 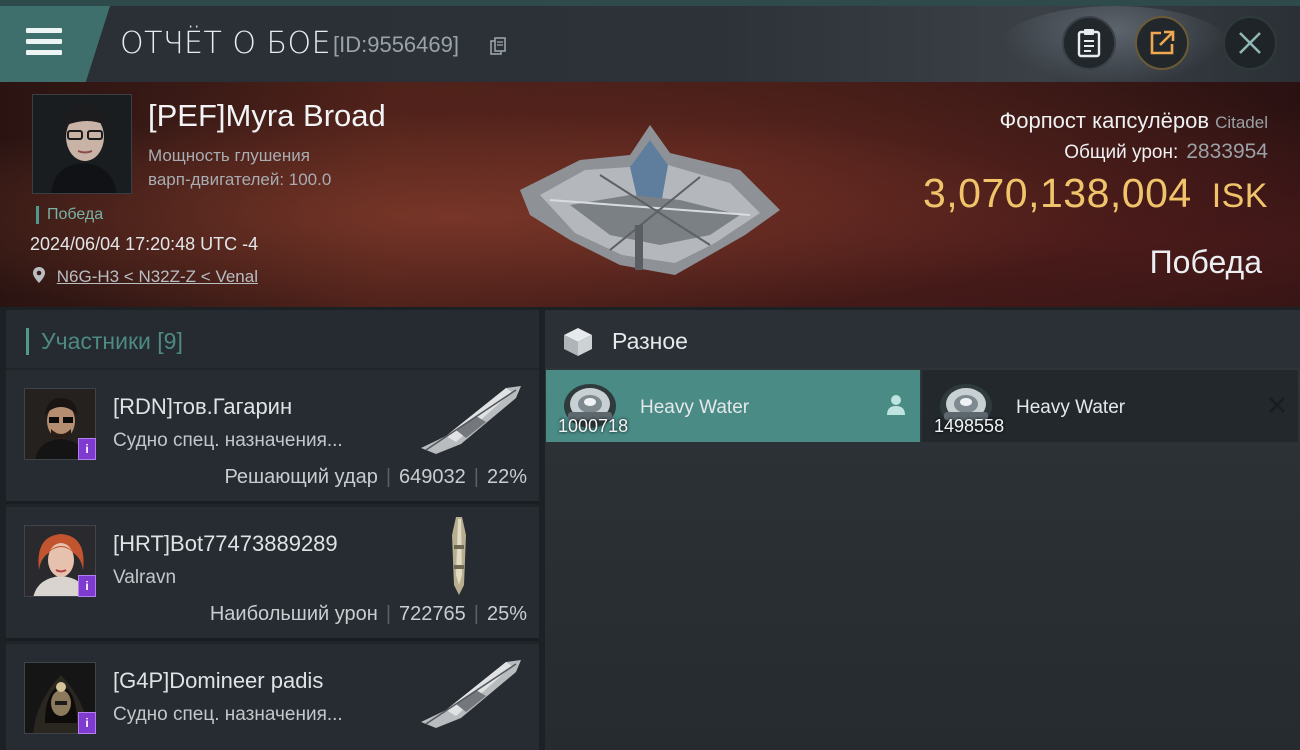 What do you see at coordinates (39, 275) in the screenshot?
I see `location-pin-icon` at bounding box center [39, 275].